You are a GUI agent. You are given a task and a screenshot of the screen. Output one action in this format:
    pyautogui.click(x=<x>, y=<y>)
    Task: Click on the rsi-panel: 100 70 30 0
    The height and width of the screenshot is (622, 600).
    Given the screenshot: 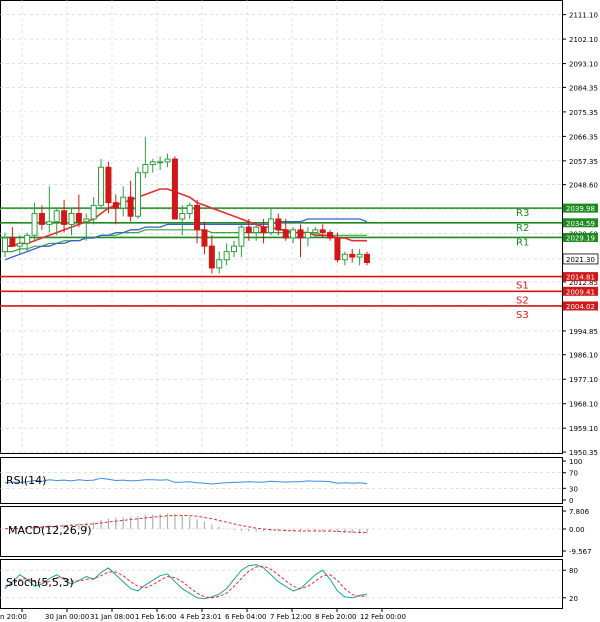 What is the action you would take?
    pyautogui.click(x=291, y=481)
    